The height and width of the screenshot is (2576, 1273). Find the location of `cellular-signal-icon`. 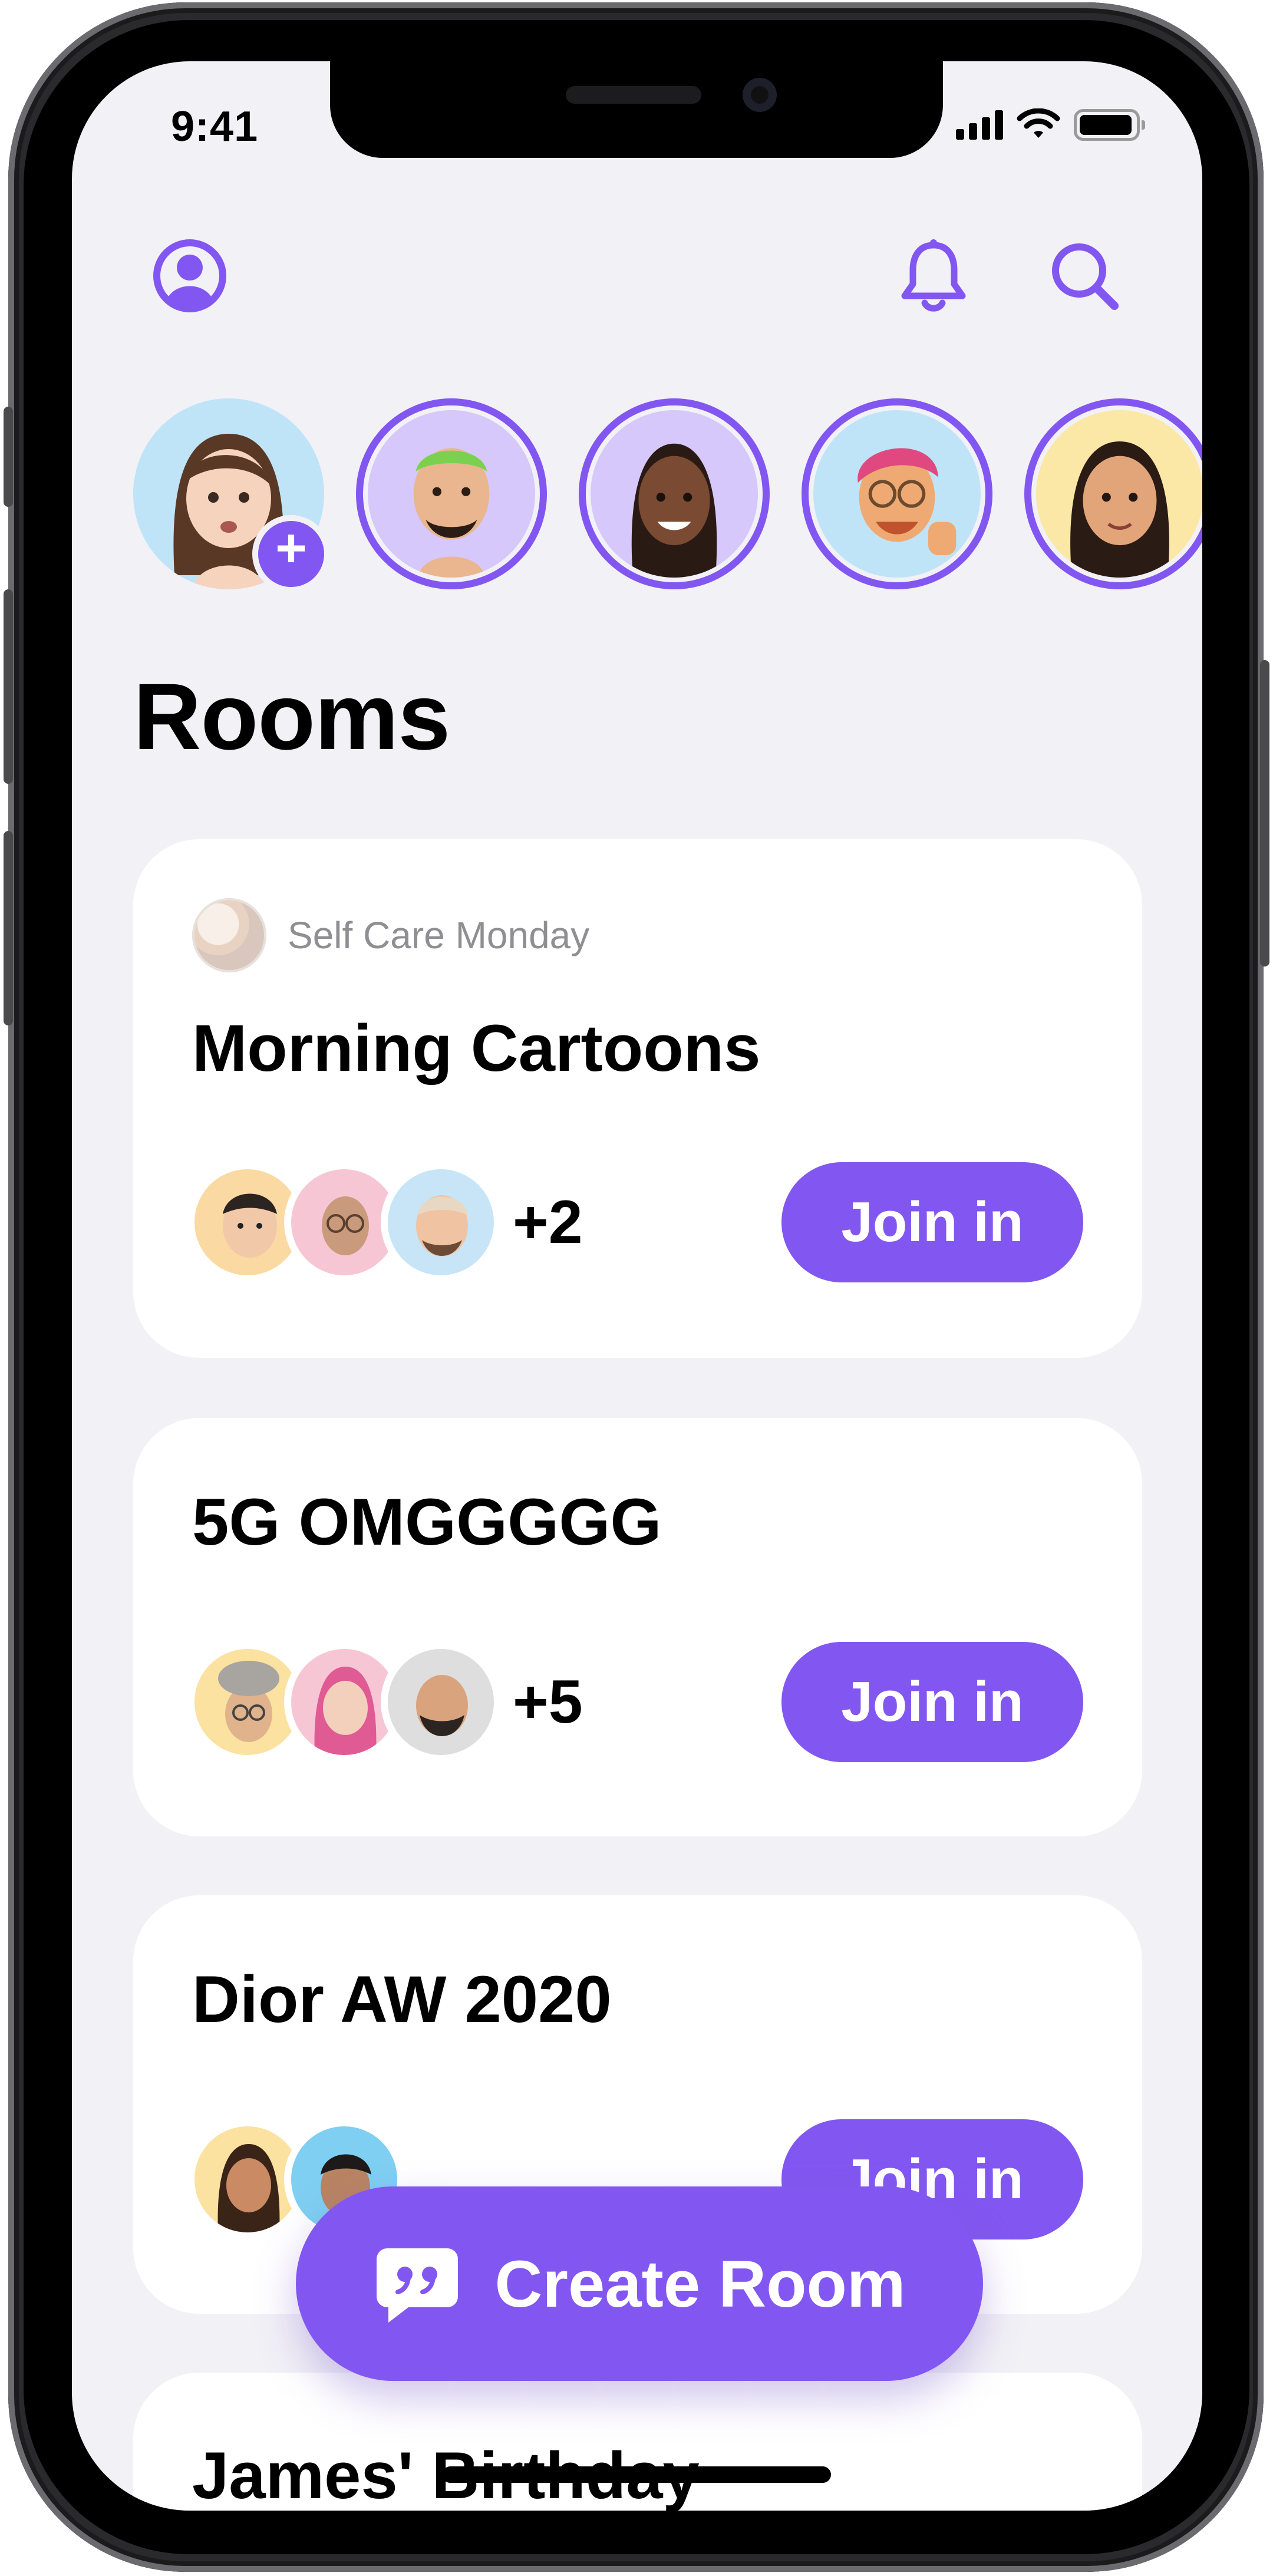

cellular-signal-icon is located at coordinates (980, 125).